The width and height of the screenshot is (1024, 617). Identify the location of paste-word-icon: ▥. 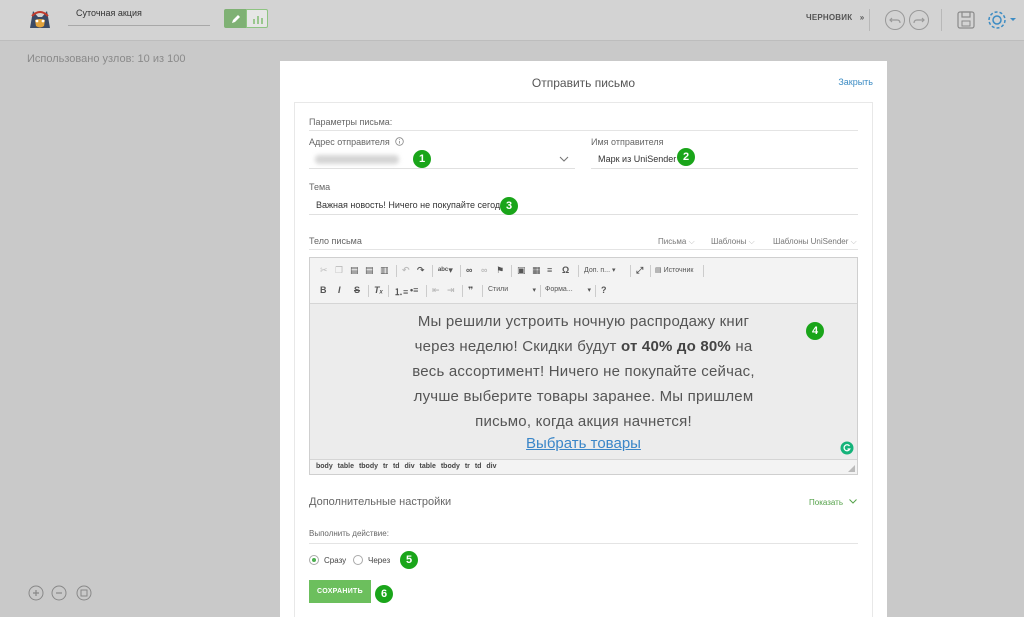
(384, 270).